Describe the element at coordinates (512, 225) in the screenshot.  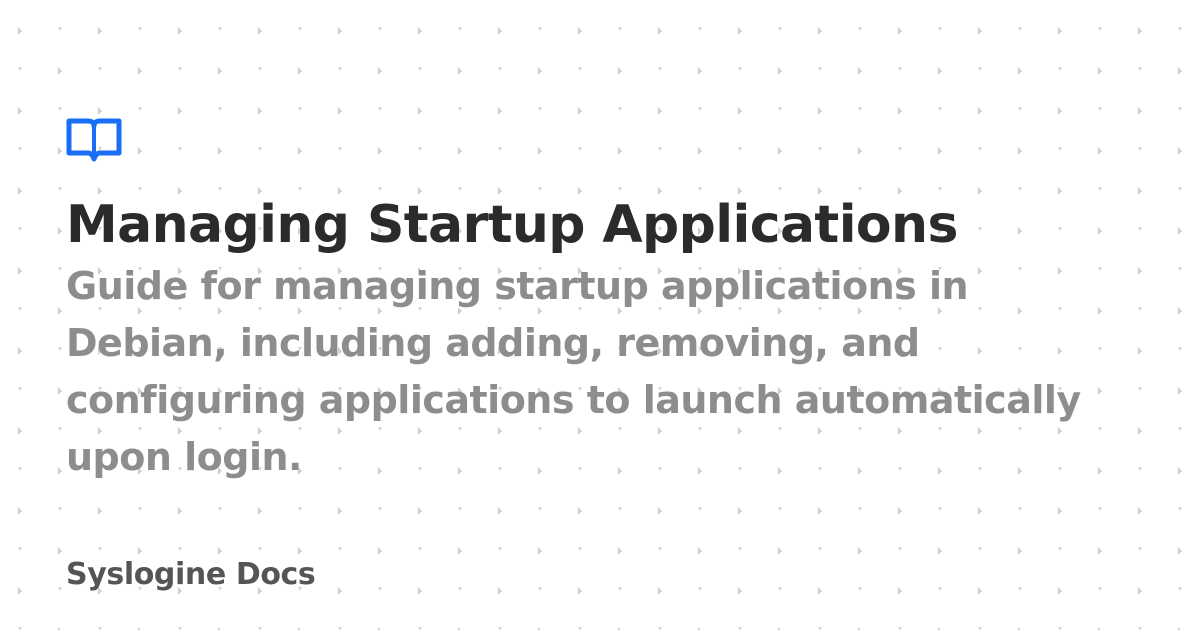
I see `page-title: Managing Startup Applications` at that location.